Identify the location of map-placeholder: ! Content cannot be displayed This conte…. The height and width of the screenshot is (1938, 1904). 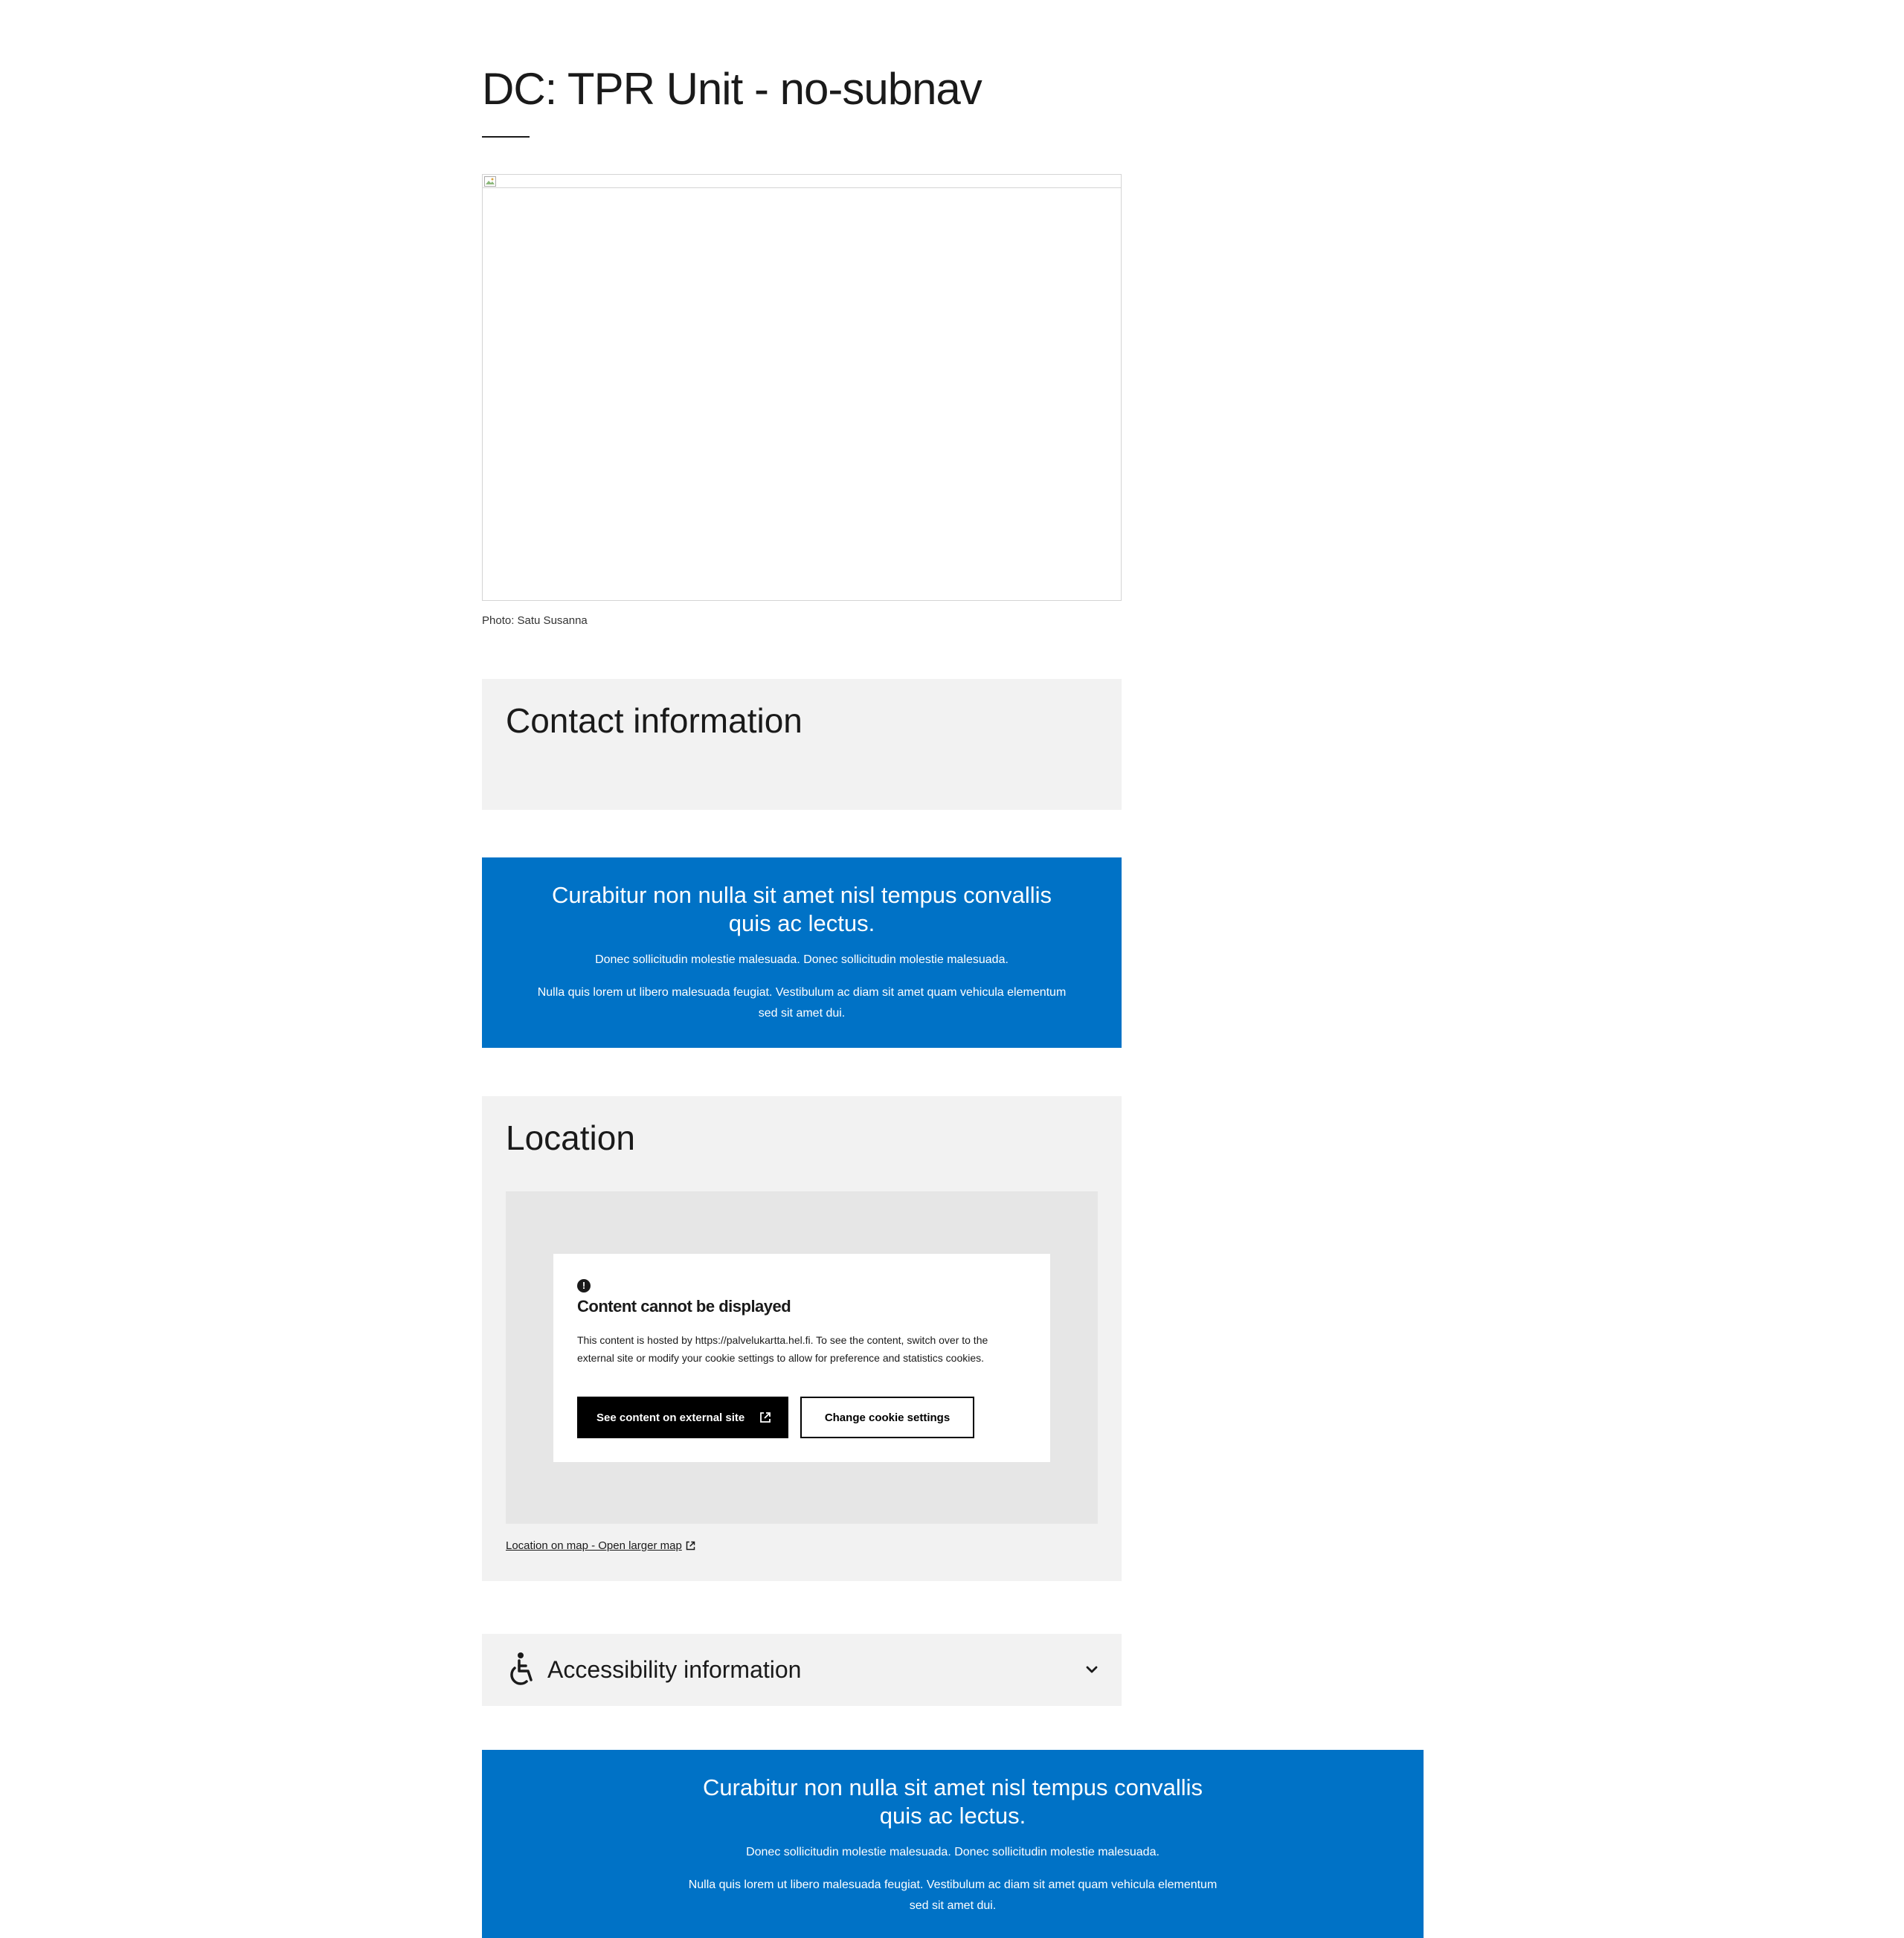
(802, 1357).